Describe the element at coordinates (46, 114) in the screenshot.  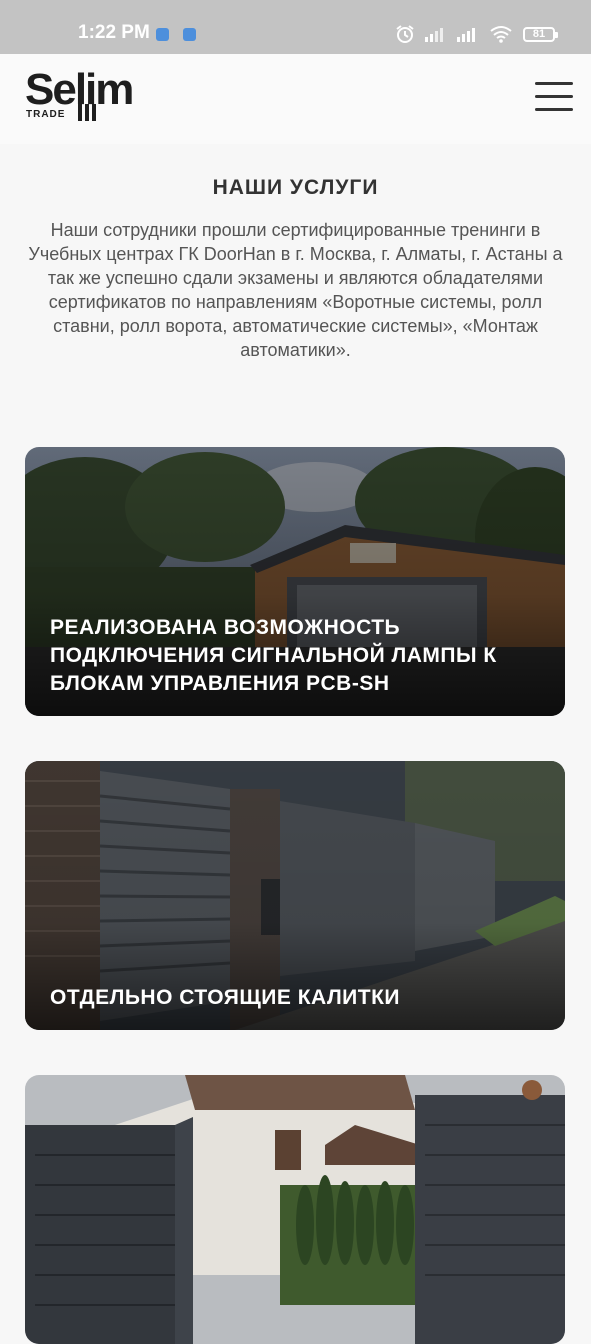
I see `logo-subtitle: TRADE` at that location.